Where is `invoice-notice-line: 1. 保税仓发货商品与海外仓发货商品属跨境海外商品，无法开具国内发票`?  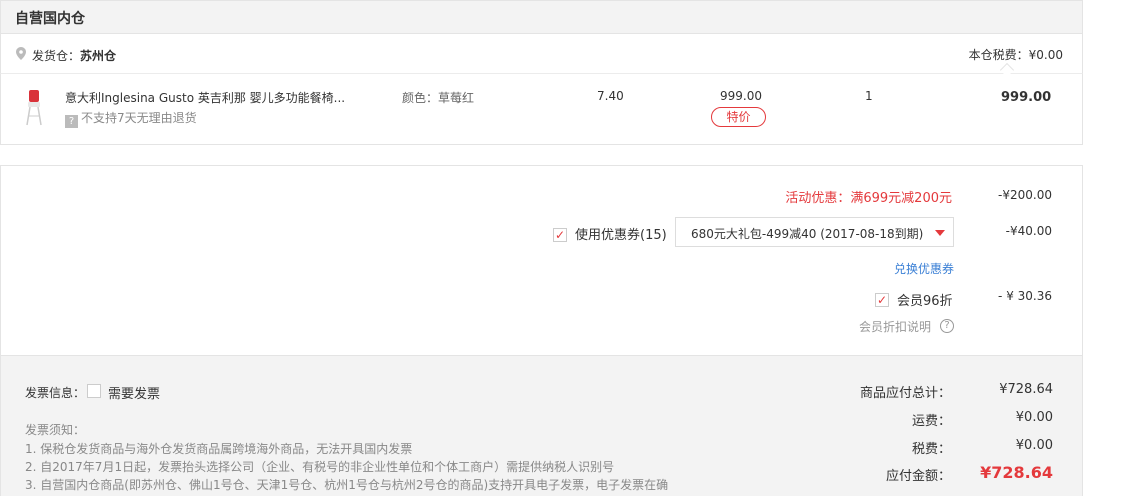
invoice-notice-line: 1. 保税仓发货商品与海外仓发货商品属跨境海外商品，无法开具国内发票 is located at coordinates (219, 449).